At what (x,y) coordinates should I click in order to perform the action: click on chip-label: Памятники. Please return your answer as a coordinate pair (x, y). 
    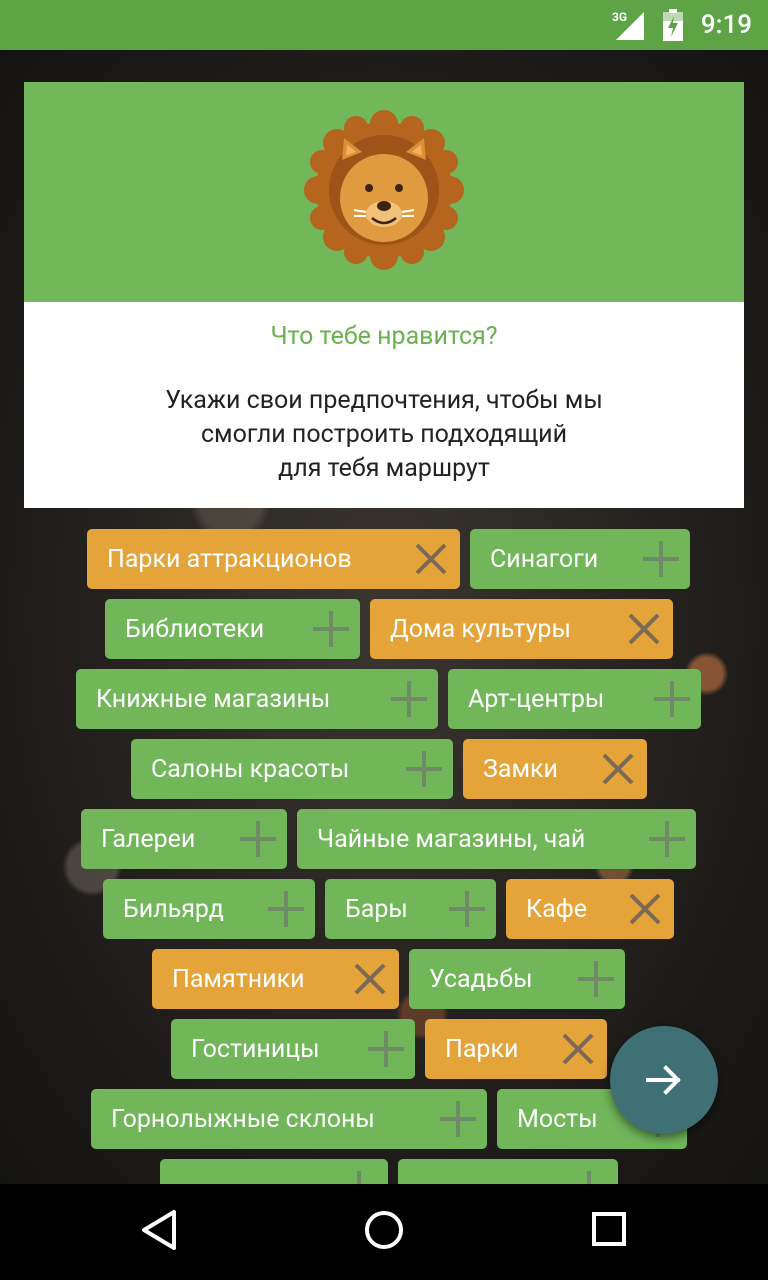
    Looking at the image, I should click on (238, 979).